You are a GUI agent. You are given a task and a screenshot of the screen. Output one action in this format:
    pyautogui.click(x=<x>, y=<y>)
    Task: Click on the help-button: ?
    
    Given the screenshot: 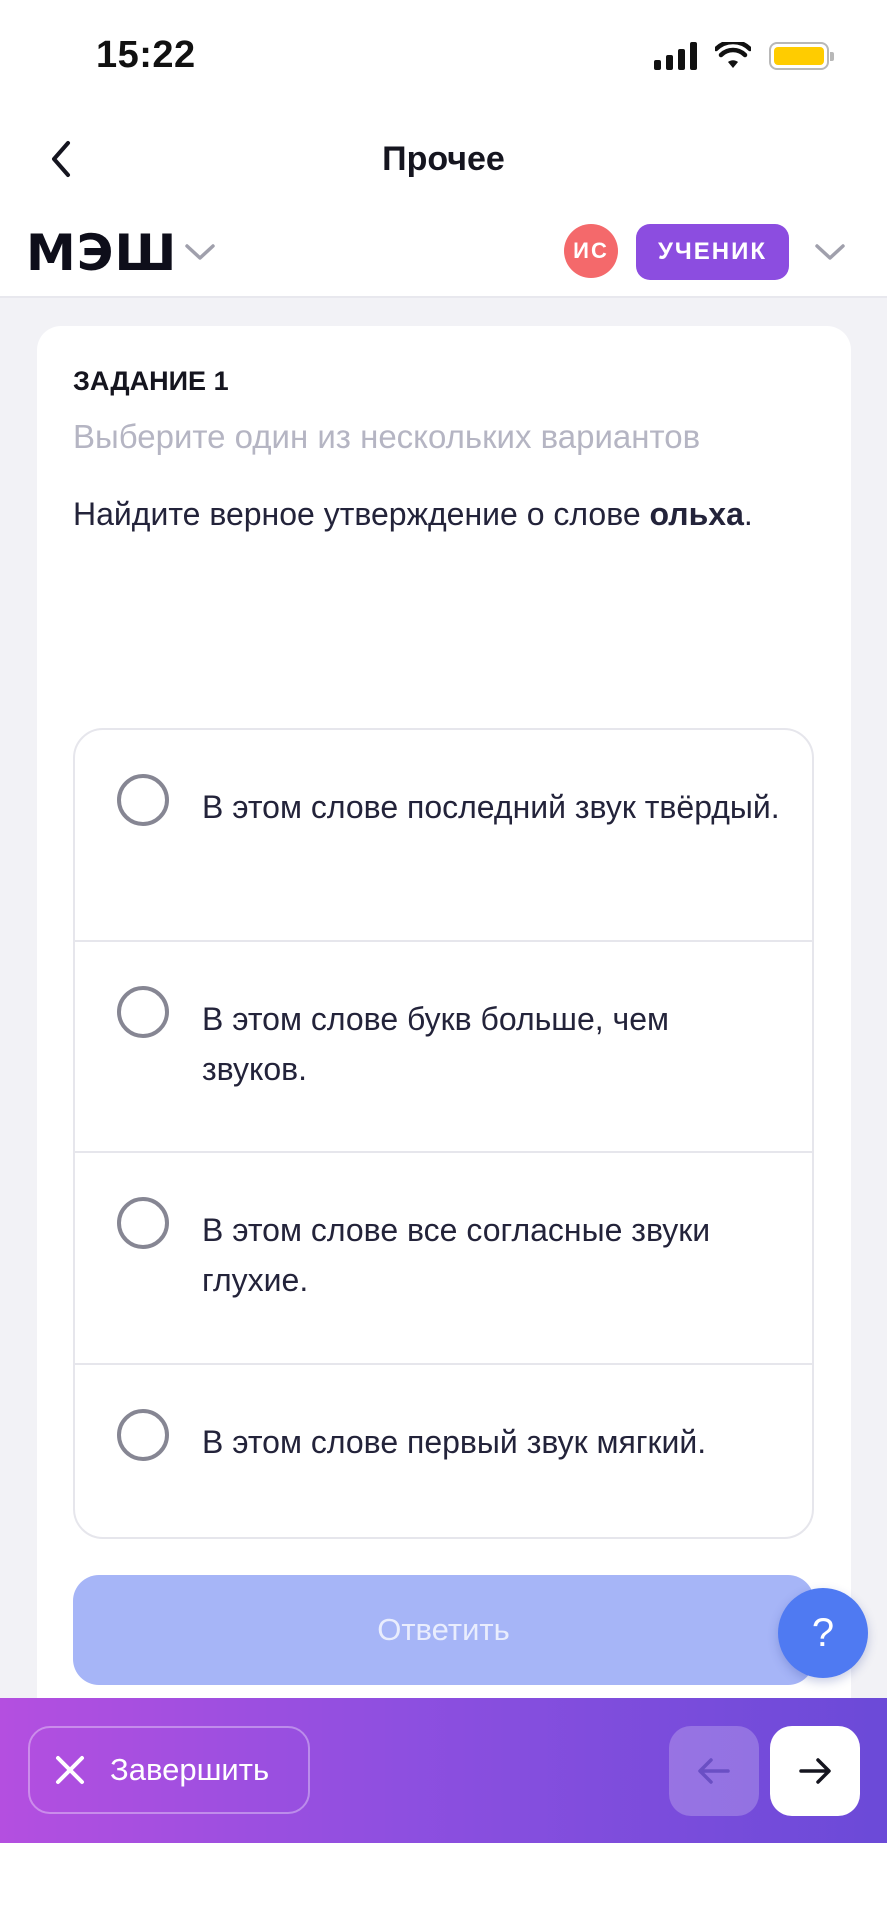 What is the action you would take?
    pyautogui.click(x=823, y=1633)
    